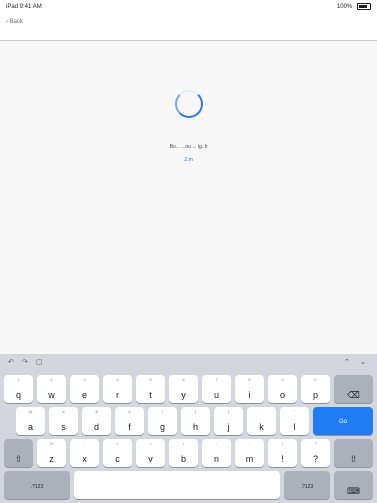  I want to click on status-bar: iPad 9:41 AM 100%, so click(188, 7).